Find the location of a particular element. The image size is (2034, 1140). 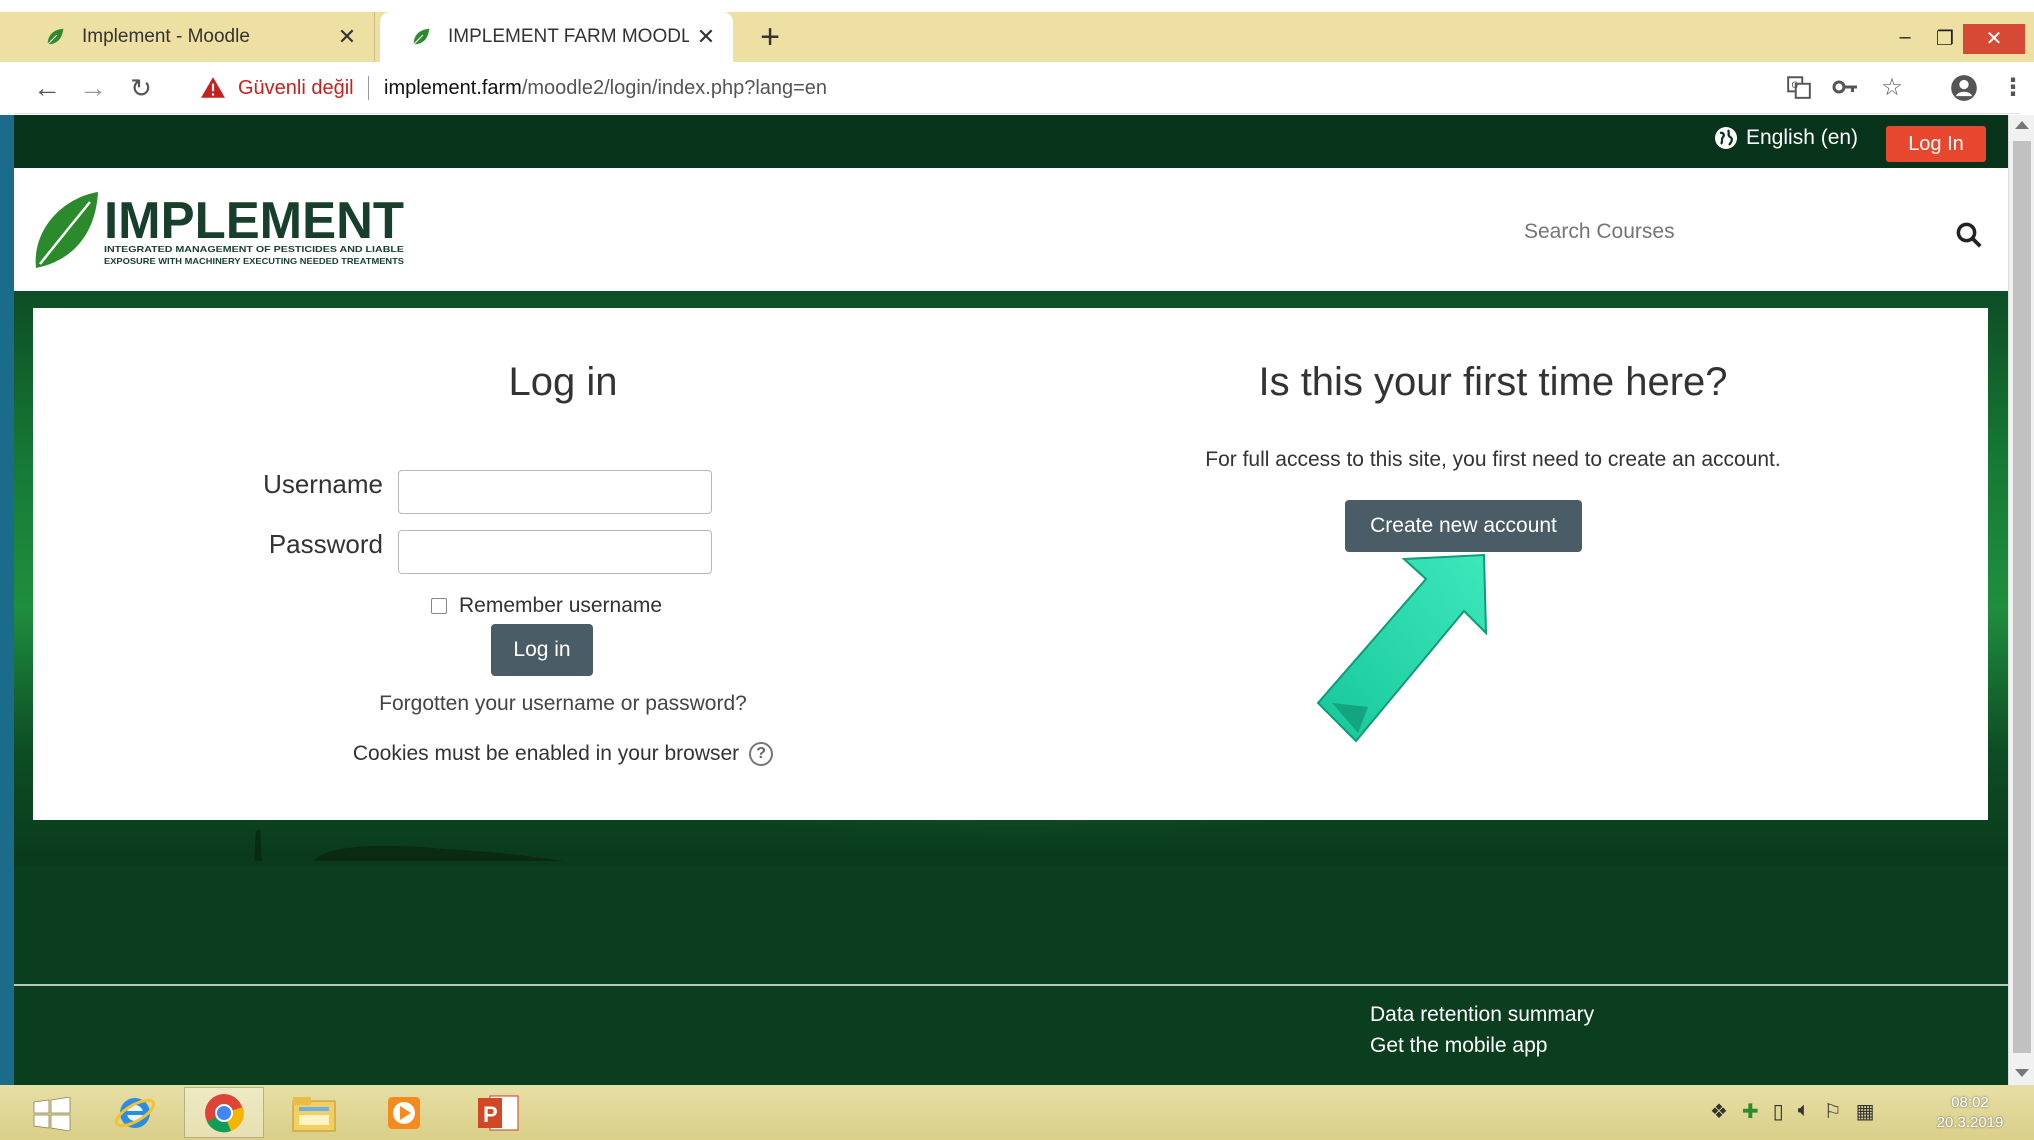

chrome-icon is located at coordinates (224, 1112).